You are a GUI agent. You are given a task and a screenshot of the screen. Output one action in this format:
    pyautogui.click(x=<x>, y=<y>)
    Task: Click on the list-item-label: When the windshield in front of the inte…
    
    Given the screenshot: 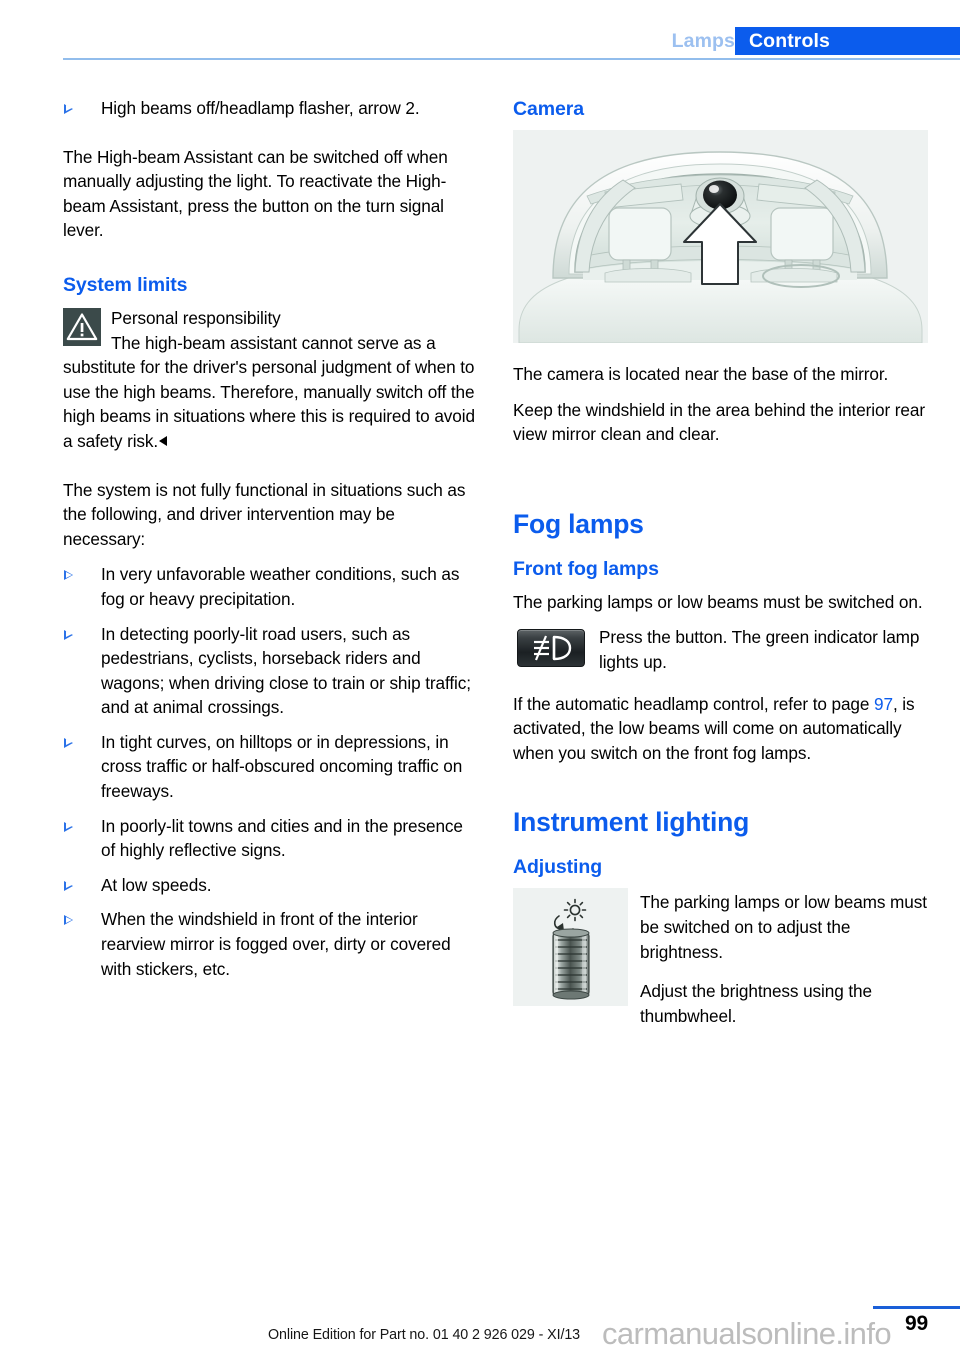 What is the action you would take?
    pyautogui.click(x=276, y=944)
    